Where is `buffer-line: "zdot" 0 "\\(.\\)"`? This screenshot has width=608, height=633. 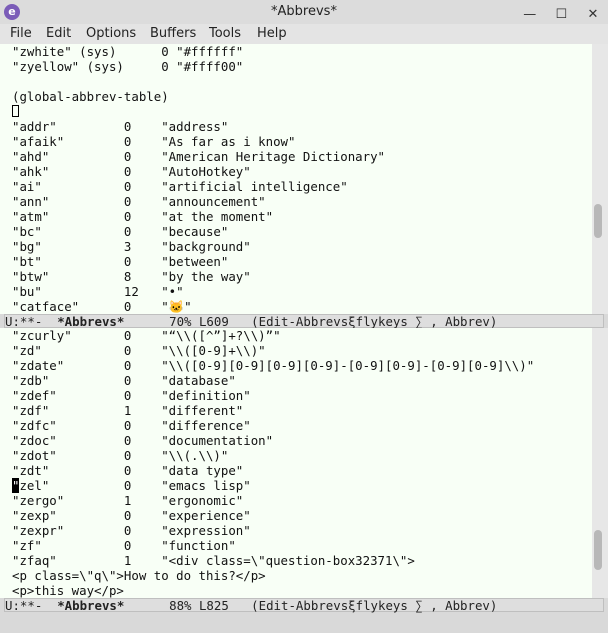
buffer-line: "zdot" 0 "\\(.\\)" is located at coordinates (120, 455).